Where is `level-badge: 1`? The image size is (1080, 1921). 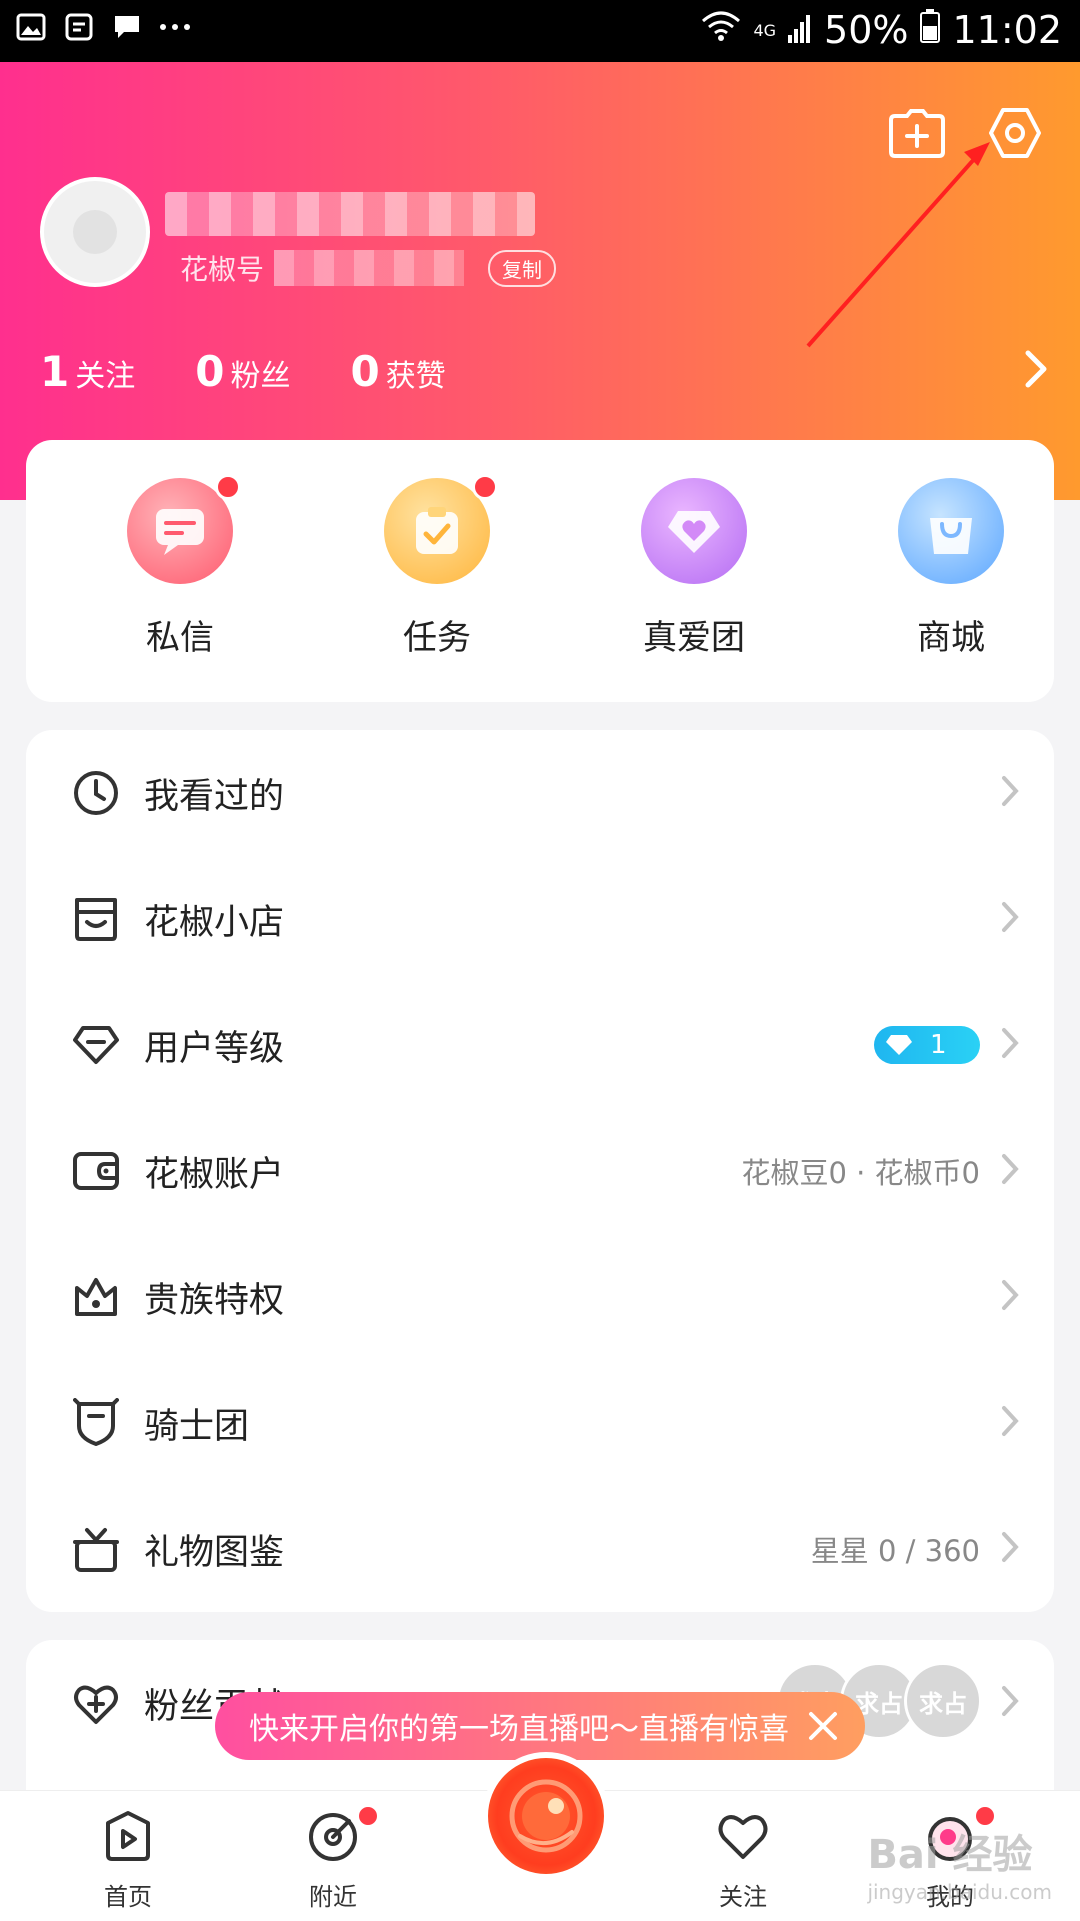
level-badge: 1 is located at coordinates (927, 1045).